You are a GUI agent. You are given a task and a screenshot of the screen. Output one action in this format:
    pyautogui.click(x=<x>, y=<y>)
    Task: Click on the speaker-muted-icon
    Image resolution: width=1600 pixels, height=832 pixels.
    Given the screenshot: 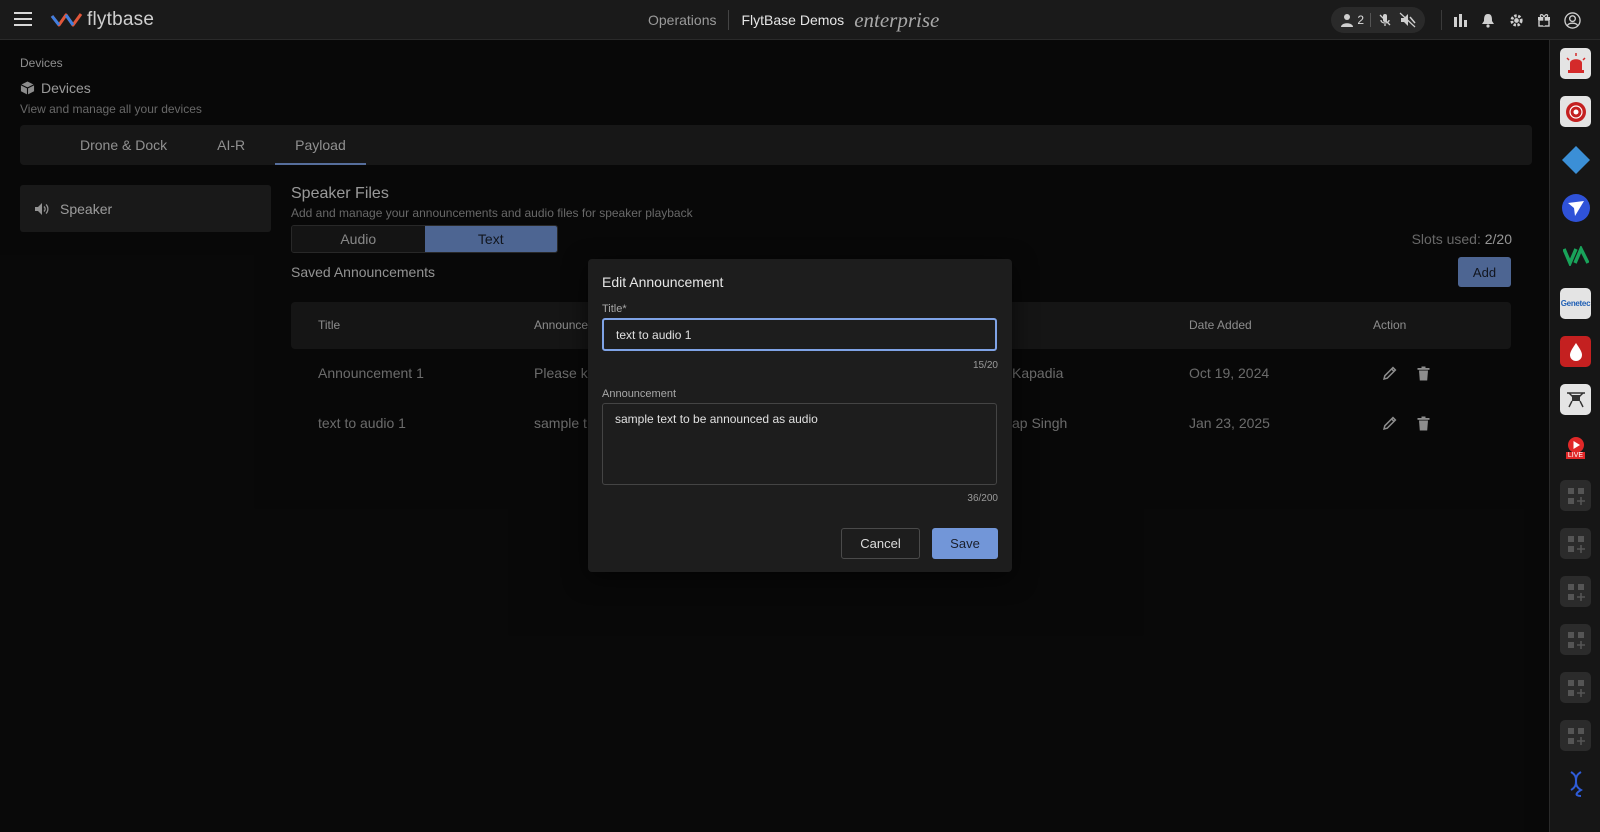 What is the action you would take?
    pyautogui.click(x=1408, y=20)
    